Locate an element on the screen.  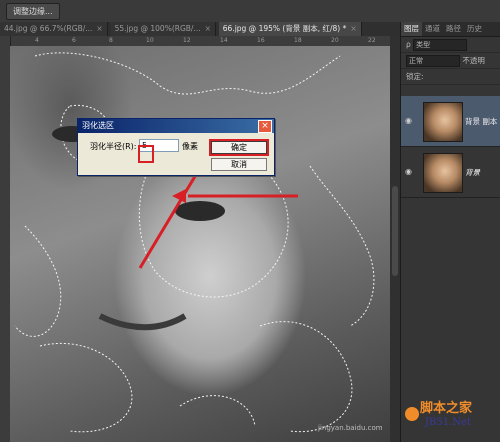
tab-66-jpg: 66.jpg @ 195% (背景 副本, 红/8) * × is located at coordinates (290, 29).